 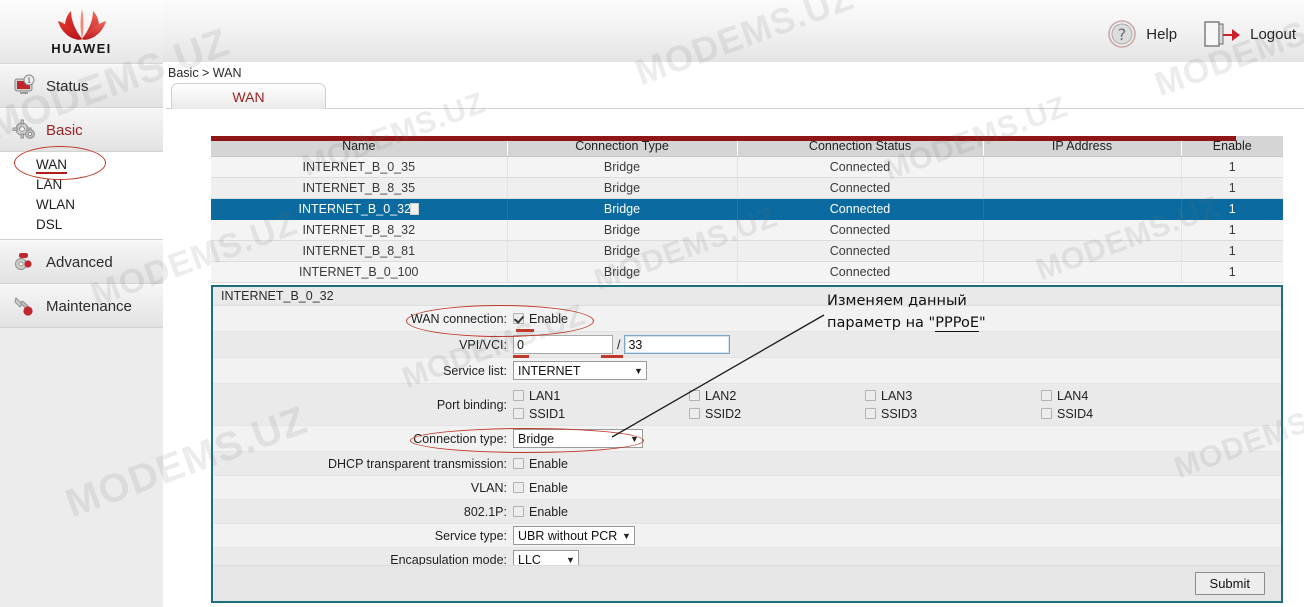 What do you see at coordinates (359, 272) in the screenshot?
I see `cell-name: INTERNET_B_0_100` at bounding box center [359, 272].